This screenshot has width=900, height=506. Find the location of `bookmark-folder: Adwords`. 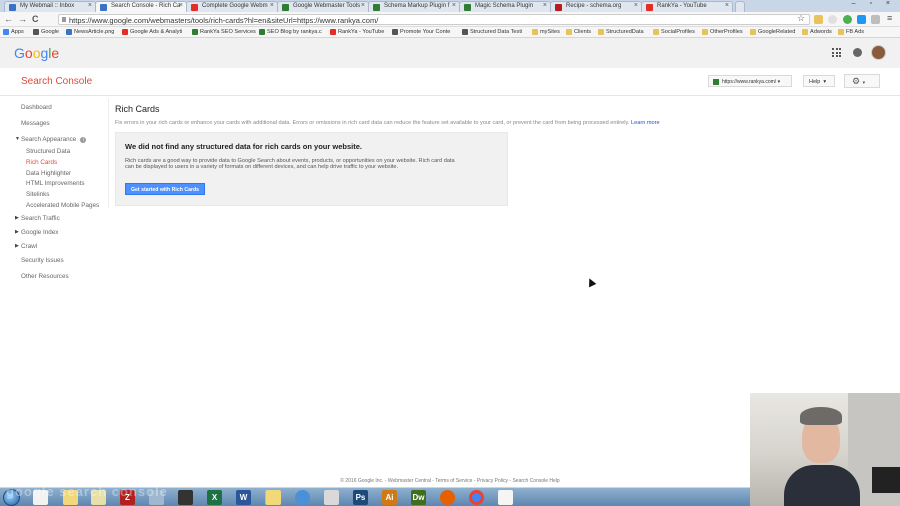

bookmark-folder: Adwords is located at coordinates (817, 32).